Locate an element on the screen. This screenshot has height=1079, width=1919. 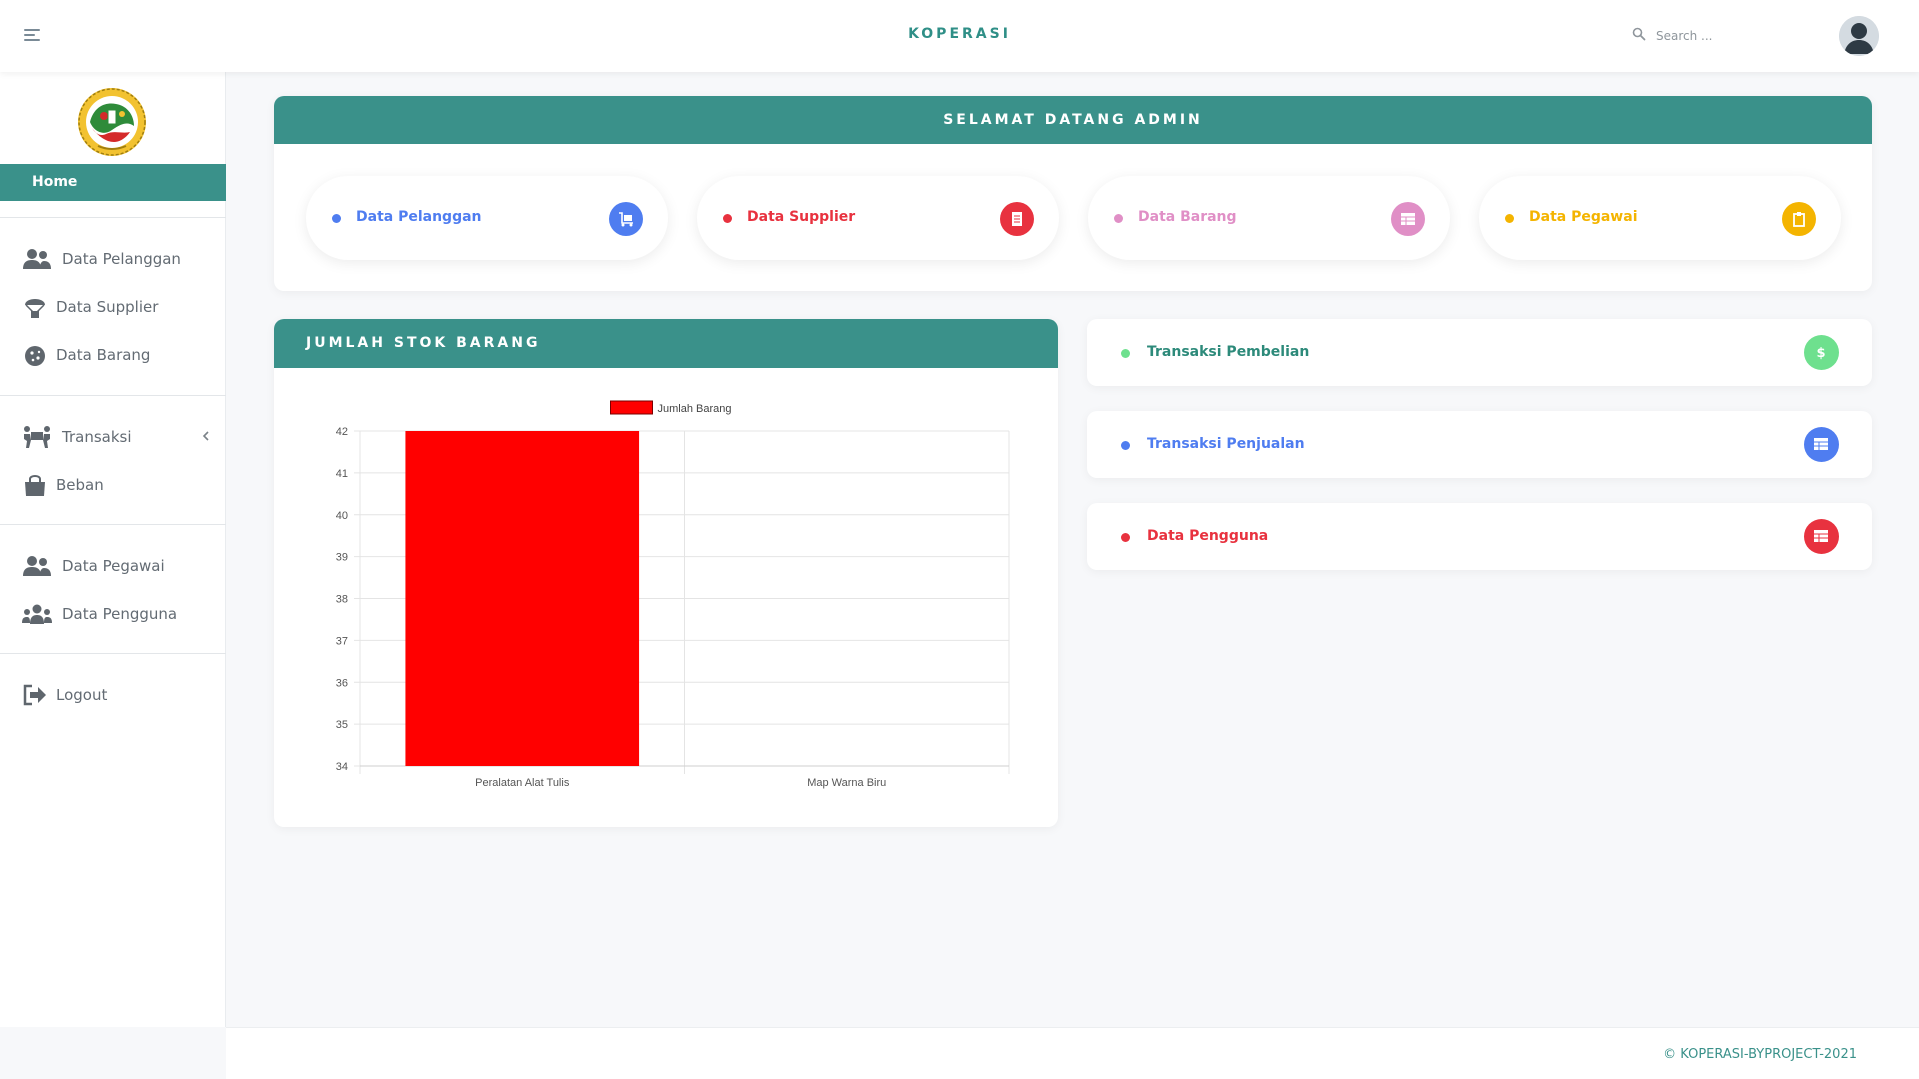
y-tick-label: 34 is located at coordinates (342, 767).